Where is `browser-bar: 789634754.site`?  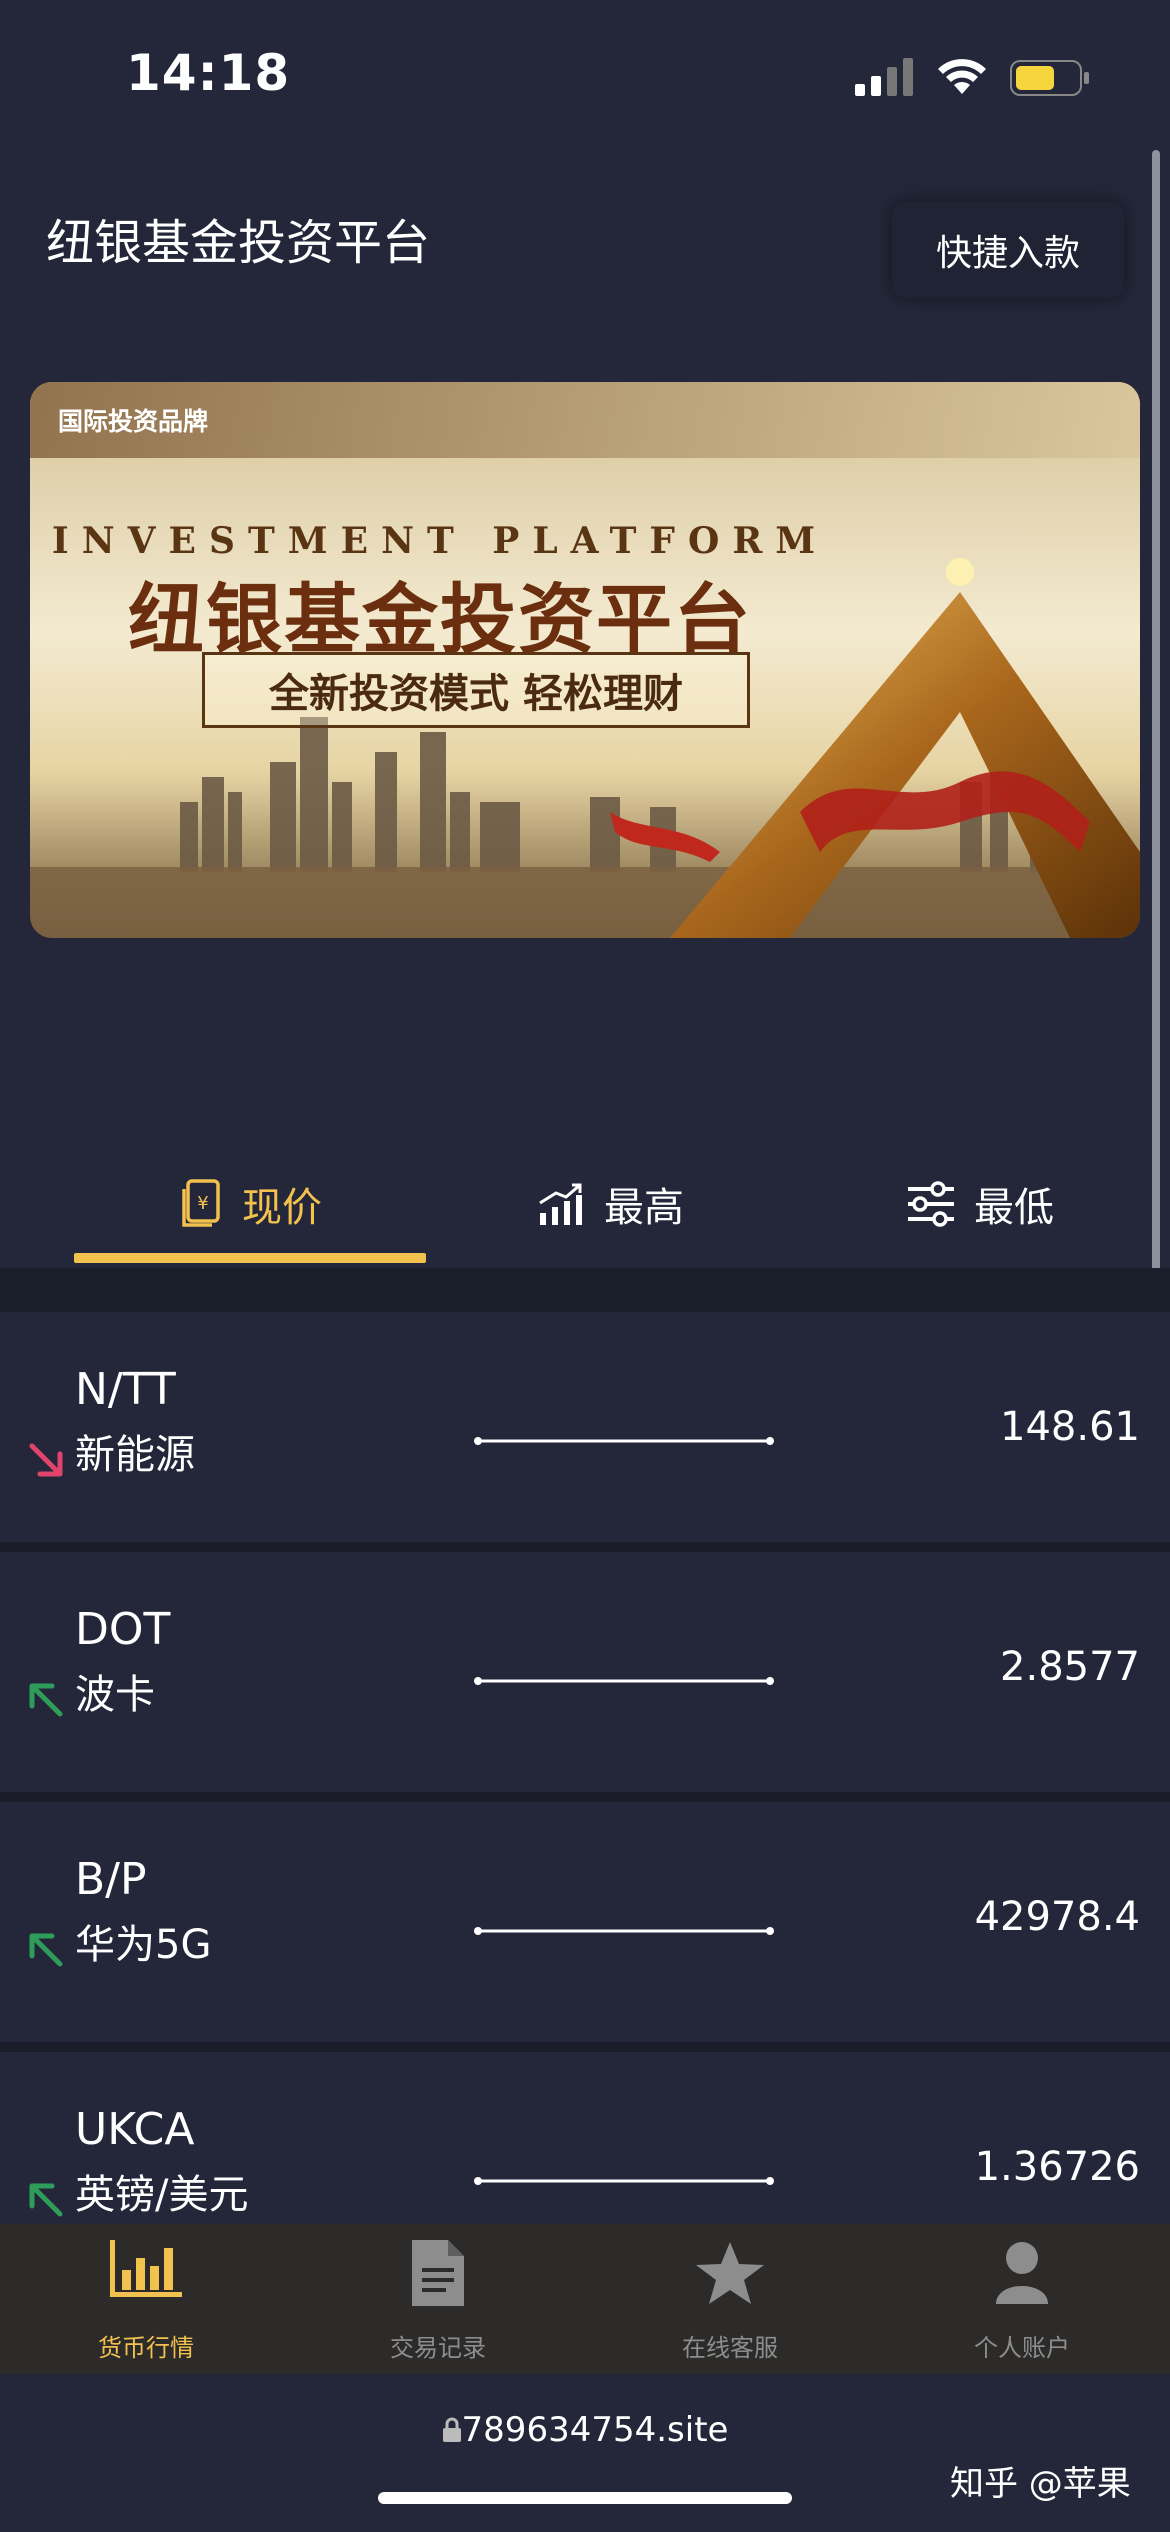 browser-bar: 789634754.site is located at coordinates (585, 2453).